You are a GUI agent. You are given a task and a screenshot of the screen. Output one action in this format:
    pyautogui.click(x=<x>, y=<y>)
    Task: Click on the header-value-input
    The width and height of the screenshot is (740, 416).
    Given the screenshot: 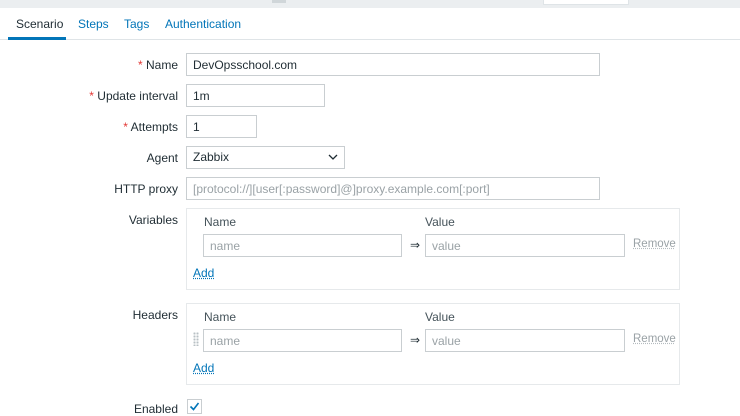 What is the action you would take?
    pyautogui.click(x=525, y=340)
    